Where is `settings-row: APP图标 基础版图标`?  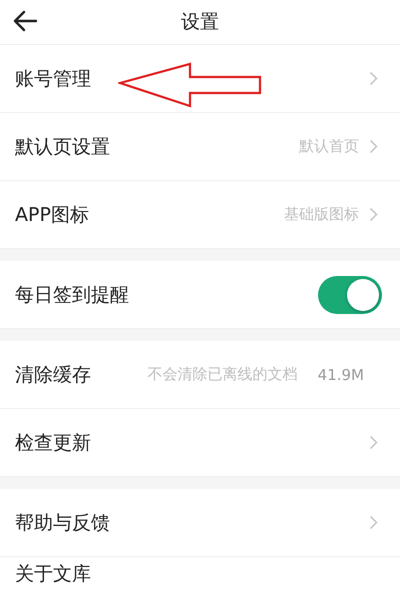 settings-row: APP图标 基础版图标 is located at coordinates (200, 215).